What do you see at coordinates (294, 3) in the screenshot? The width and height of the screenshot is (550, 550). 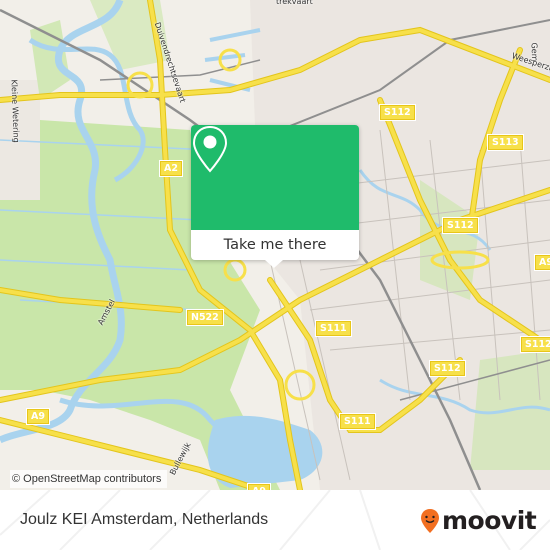 I see `street-label: trekvaart` at bounding box center [294, 3].